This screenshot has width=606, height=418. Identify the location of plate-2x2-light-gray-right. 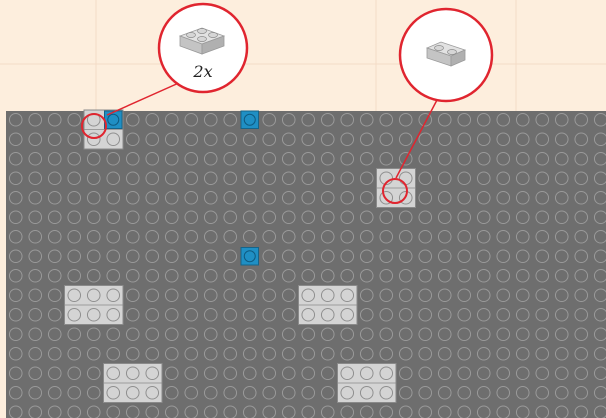
(396, 188).